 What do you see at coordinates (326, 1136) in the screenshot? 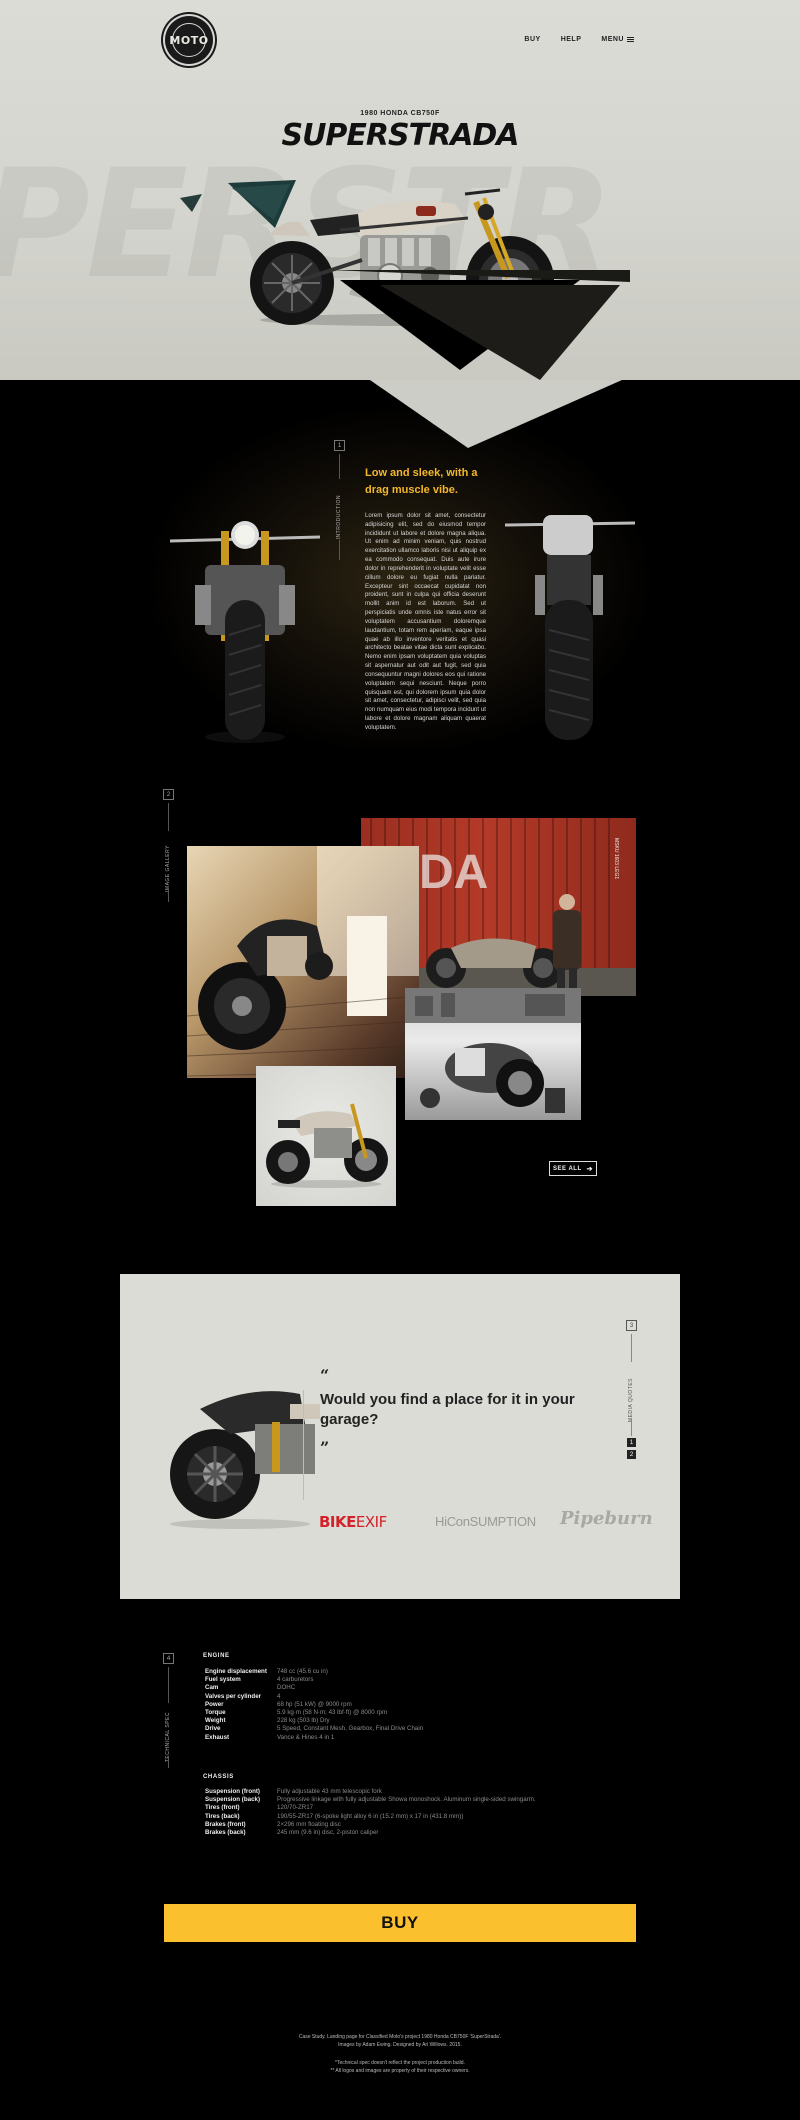
I see `gallery-photo-studio` at bounding box center [326, 1136].